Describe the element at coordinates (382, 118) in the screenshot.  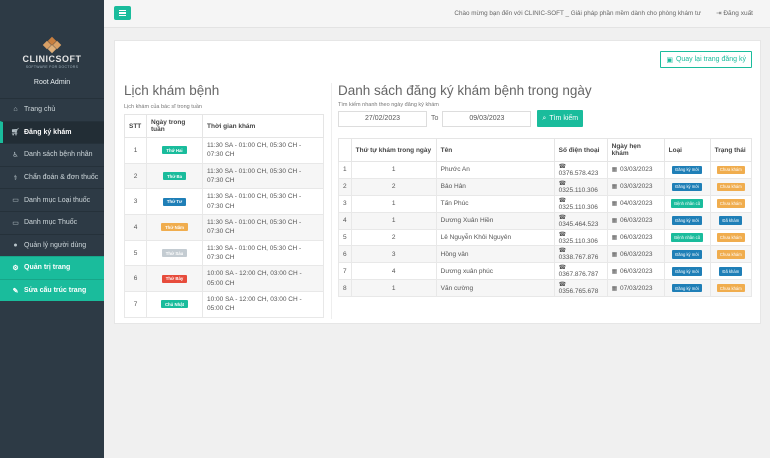
I see `date-from-input: 27/02/2023` at that location.